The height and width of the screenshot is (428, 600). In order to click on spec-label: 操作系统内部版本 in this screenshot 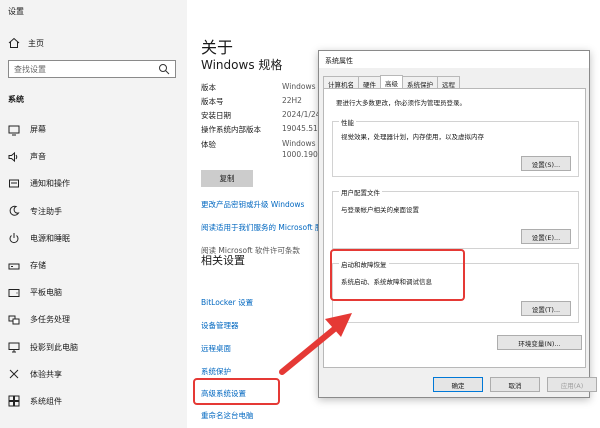, I will do `click(231, 129)`.